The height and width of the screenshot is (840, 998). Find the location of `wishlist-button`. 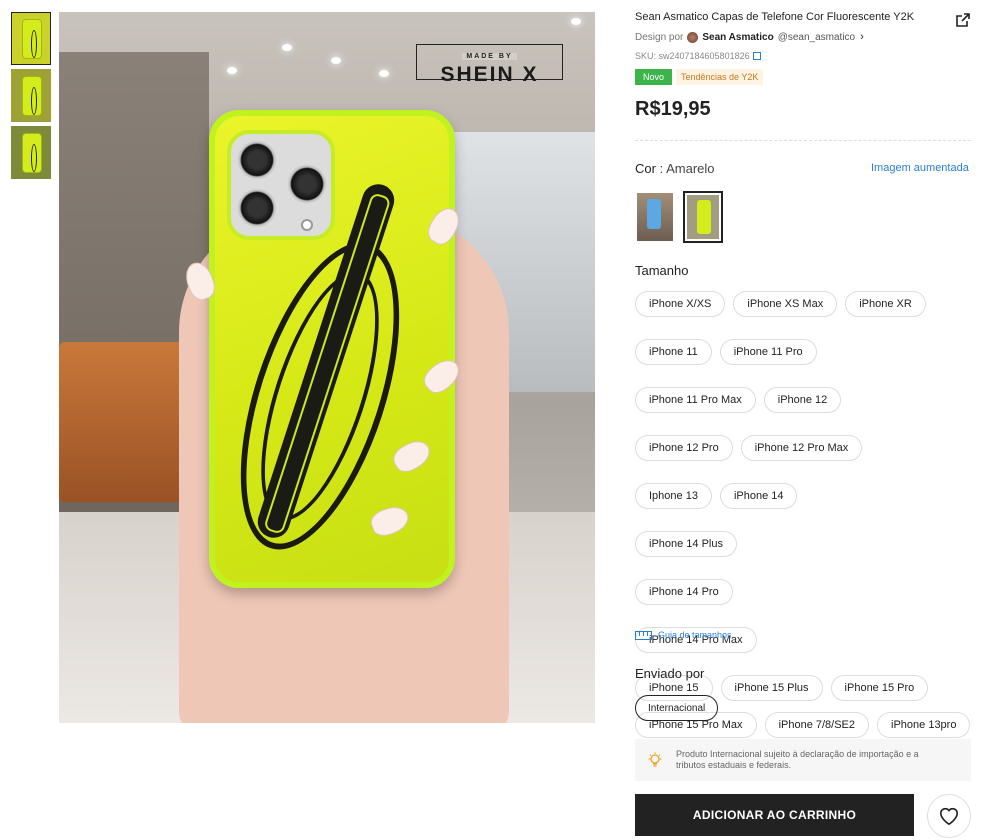

wishlist-button is located at coordinates (949, 816).